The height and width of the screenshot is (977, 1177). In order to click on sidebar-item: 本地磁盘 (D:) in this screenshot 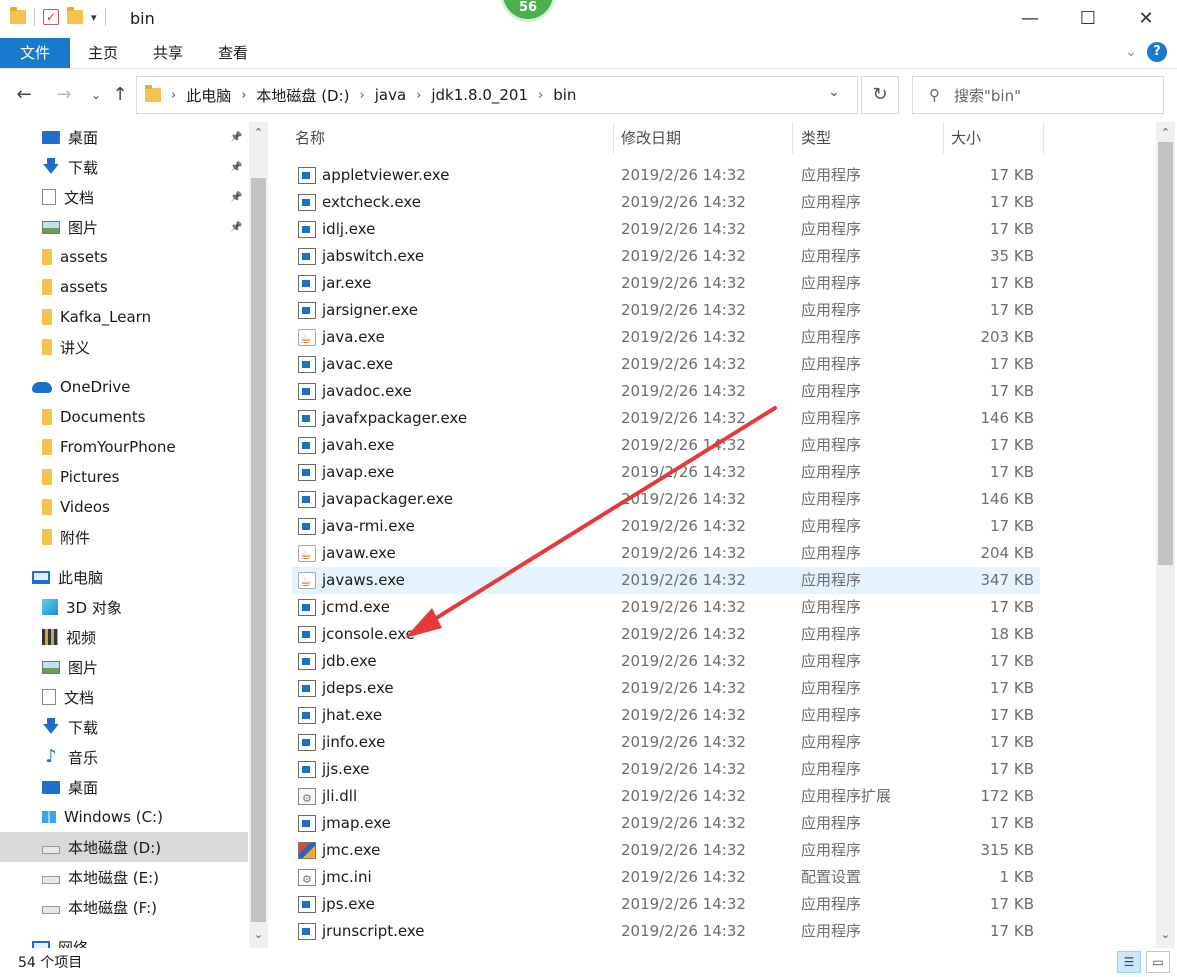, I will do `click(124, 847)`.